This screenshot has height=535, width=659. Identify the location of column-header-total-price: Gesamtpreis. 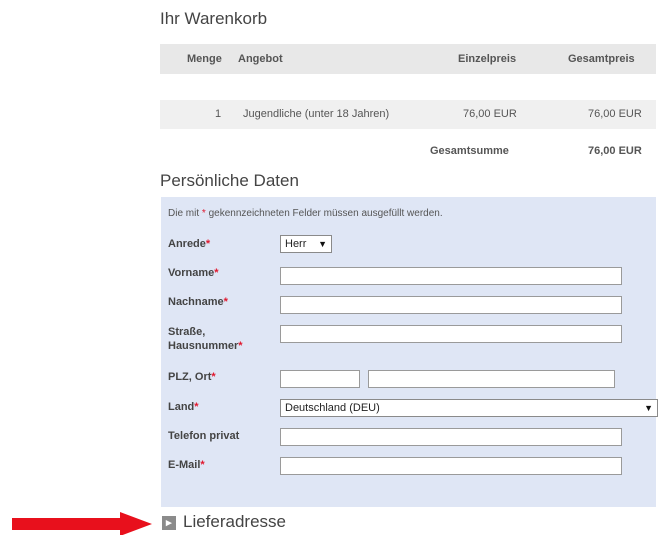
(601, 59).